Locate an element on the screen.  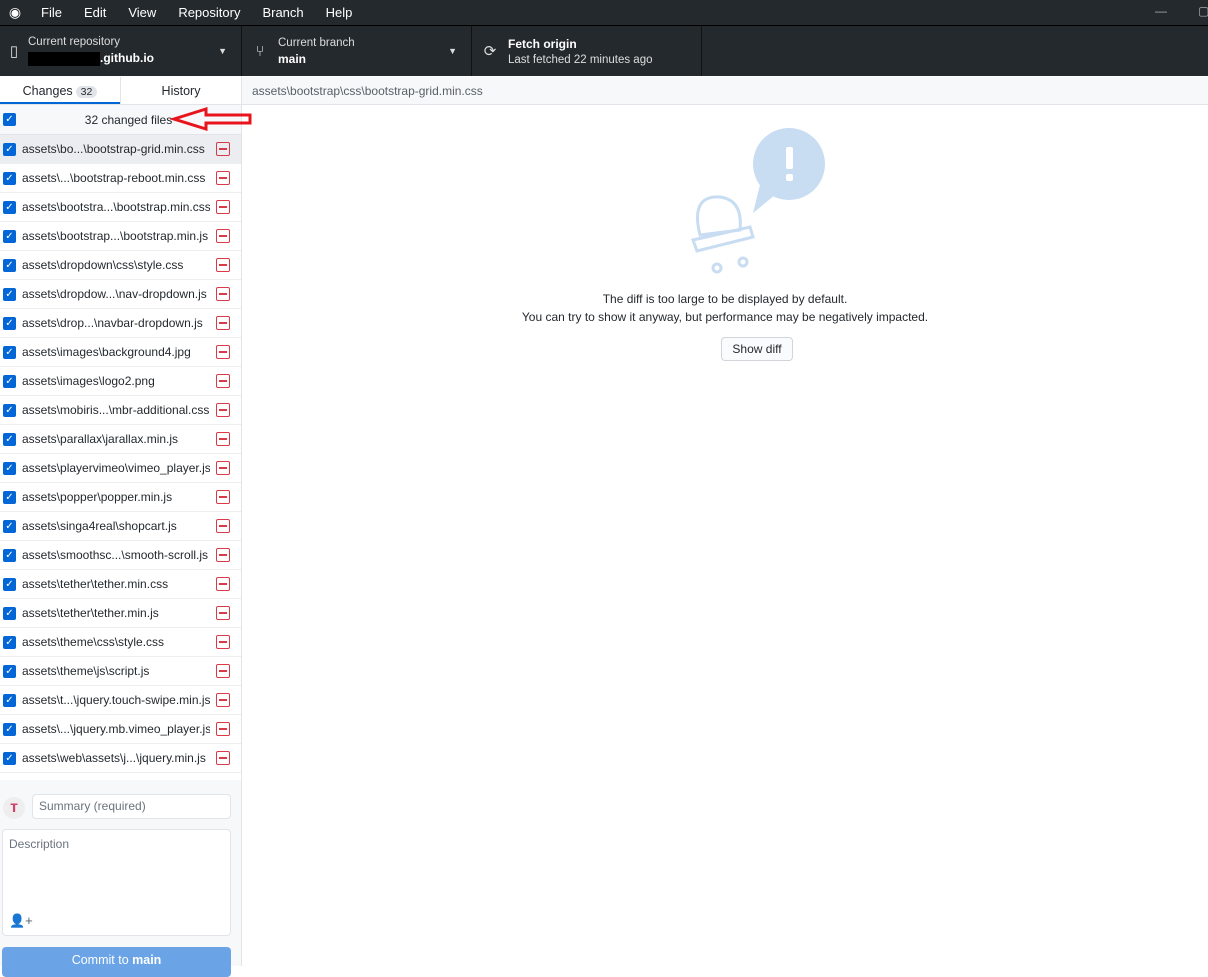
branch-name: main is located at coordinates (292, 58).